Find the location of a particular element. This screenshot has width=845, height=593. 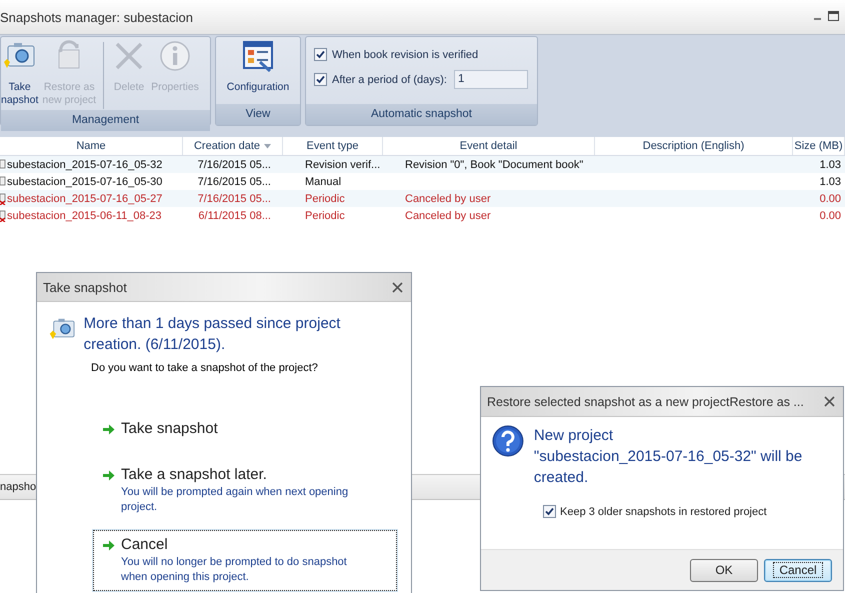

dialog-button: OK is located at coordinates (724, 570).